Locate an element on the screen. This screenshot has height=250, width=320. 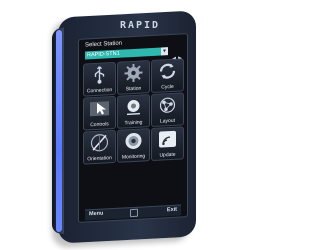
gear-icon is located at coordinates (133, 73).